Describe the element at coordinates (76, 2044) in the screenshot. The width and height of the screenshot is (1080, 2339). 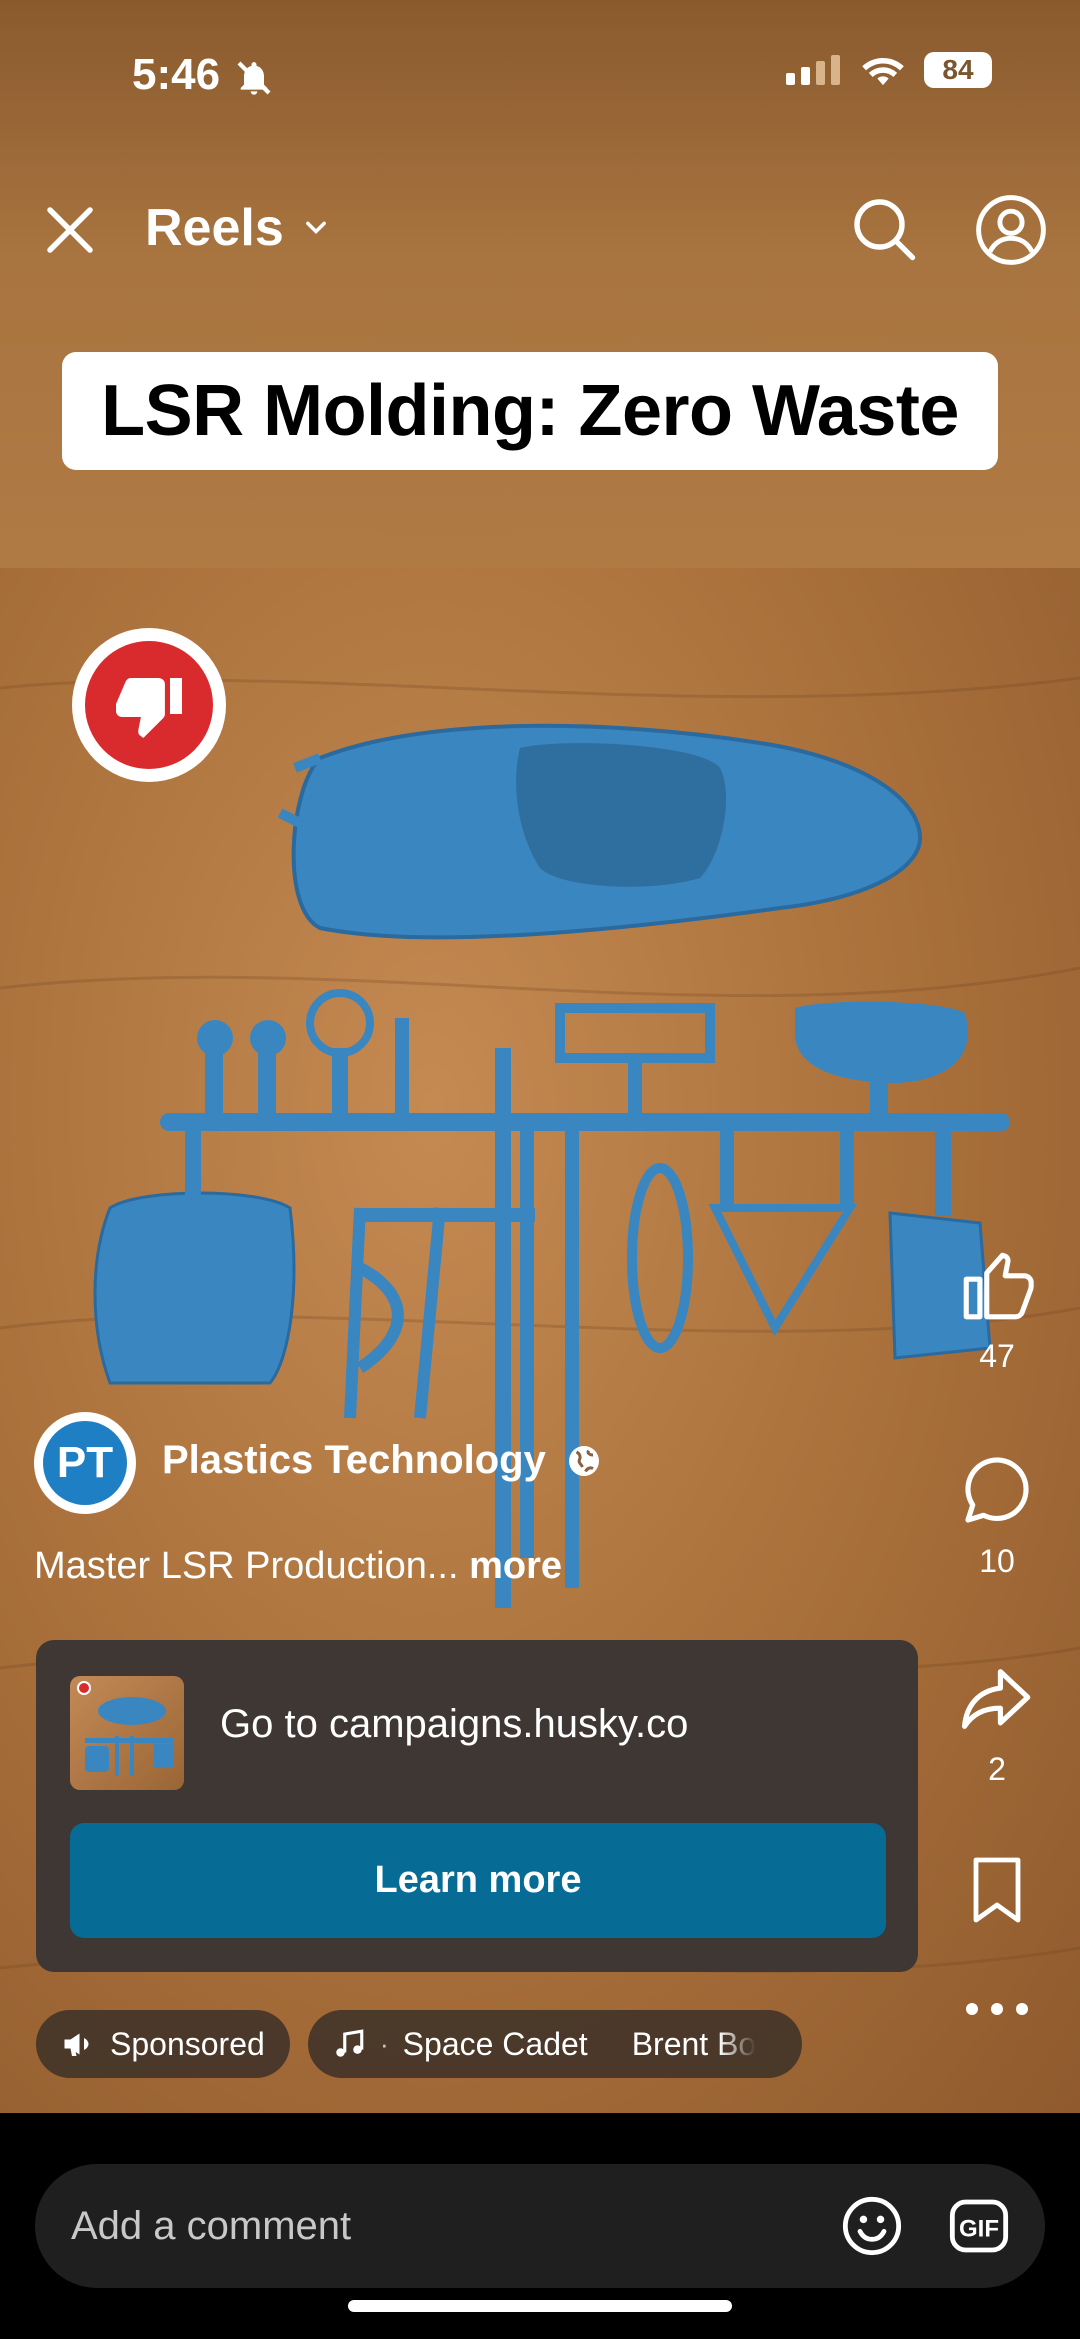
I see `megaphone-icon` at that location.